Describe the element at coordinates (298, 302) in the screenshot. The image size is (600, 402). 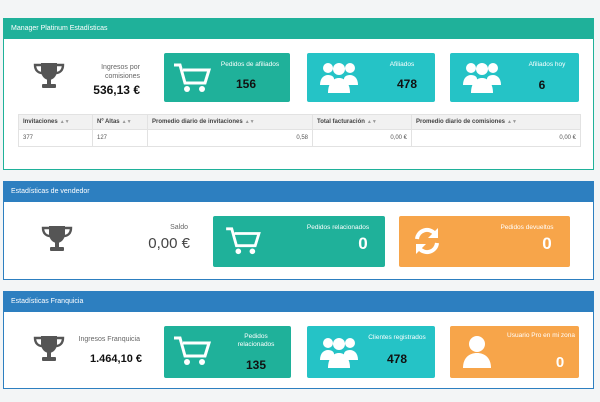
I see `franchise-panel-title: Estadísticas Franquicia` at that location.